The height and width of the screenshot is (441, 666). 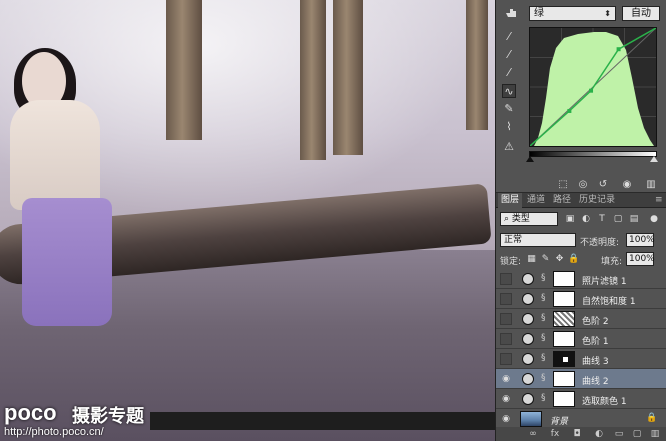 I want to click on panel-tabs: 图层 通道 路径 历史记录 ≡, so click(x=581, y=200).